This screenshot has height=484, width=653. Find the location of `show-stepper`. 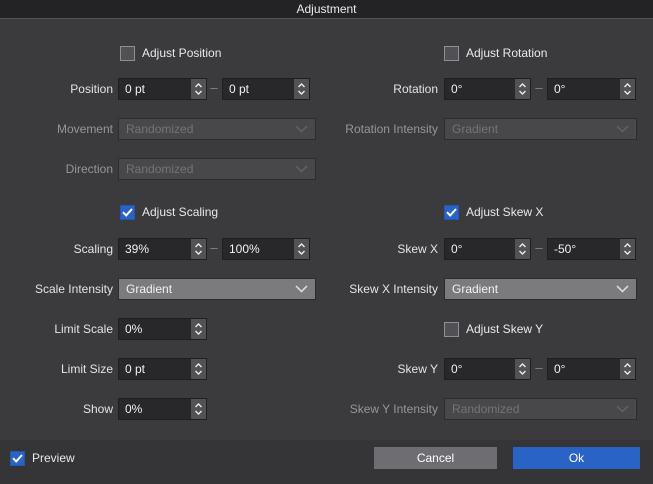

show-stepper is located at coordinates (198, 409).